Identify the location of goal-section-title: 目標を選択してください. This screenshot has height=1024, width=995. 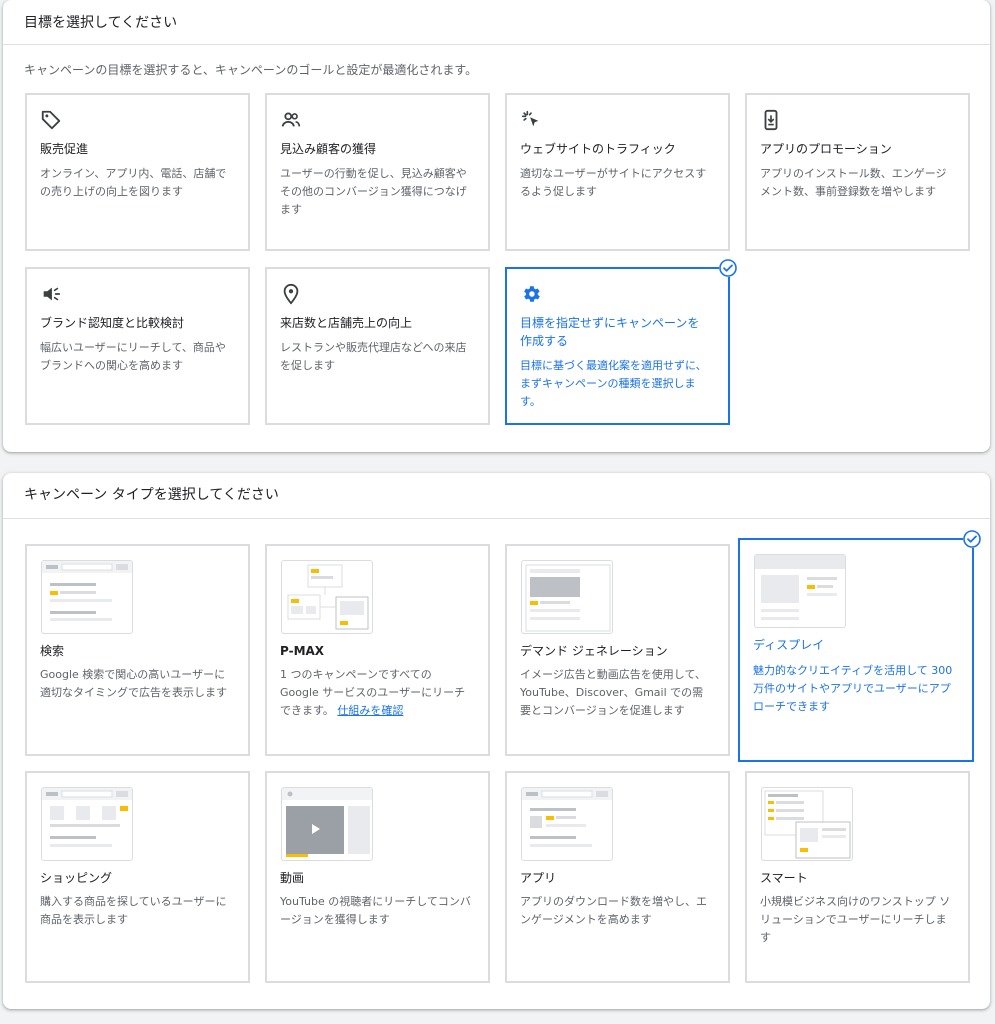
(101, 23).